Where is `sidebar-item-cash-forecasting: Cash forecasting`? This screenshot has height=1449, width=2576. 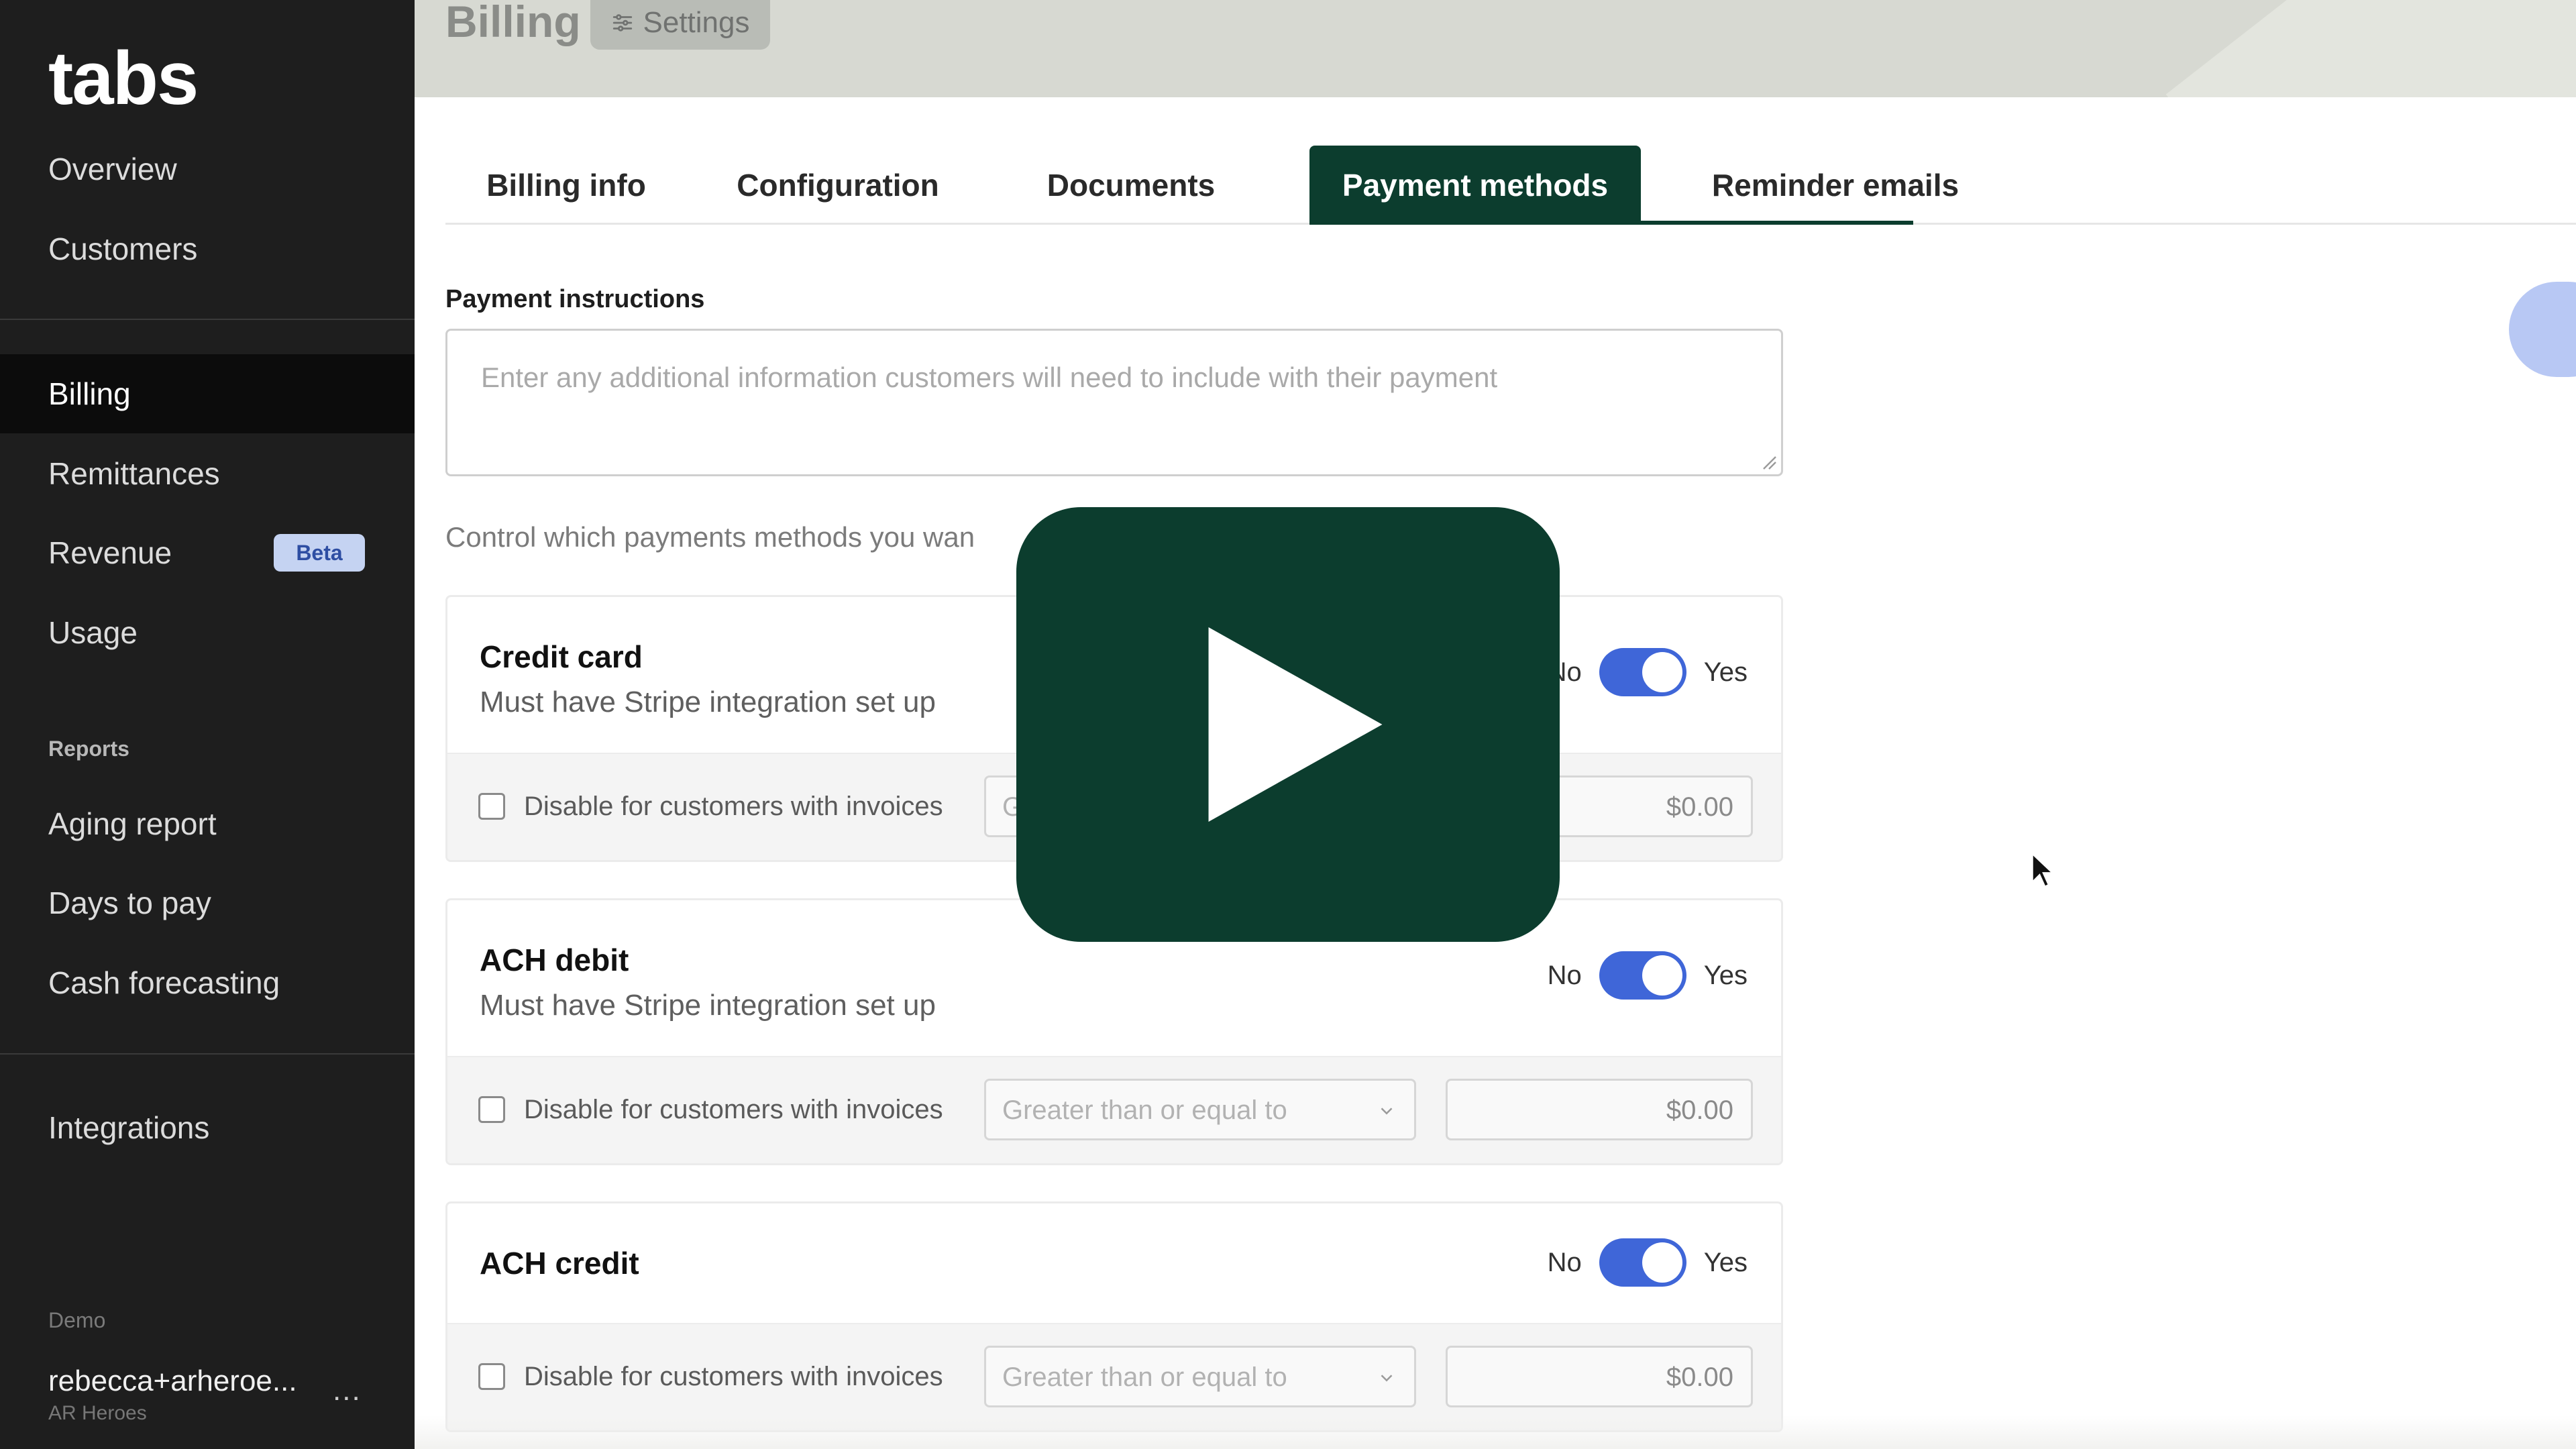
sidebar-item-cash-forecasting: Cash forecasting is located at coordinates (207, 982).